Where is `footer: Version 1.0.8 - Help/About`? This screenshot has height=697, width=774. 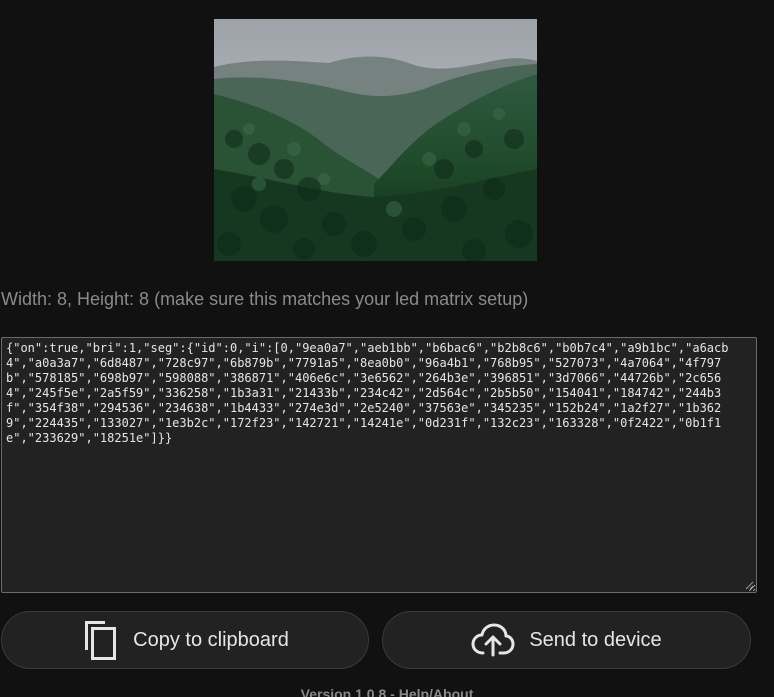 footer: Version 1.0.8 - Help/About is located at coordinates (387, 691).